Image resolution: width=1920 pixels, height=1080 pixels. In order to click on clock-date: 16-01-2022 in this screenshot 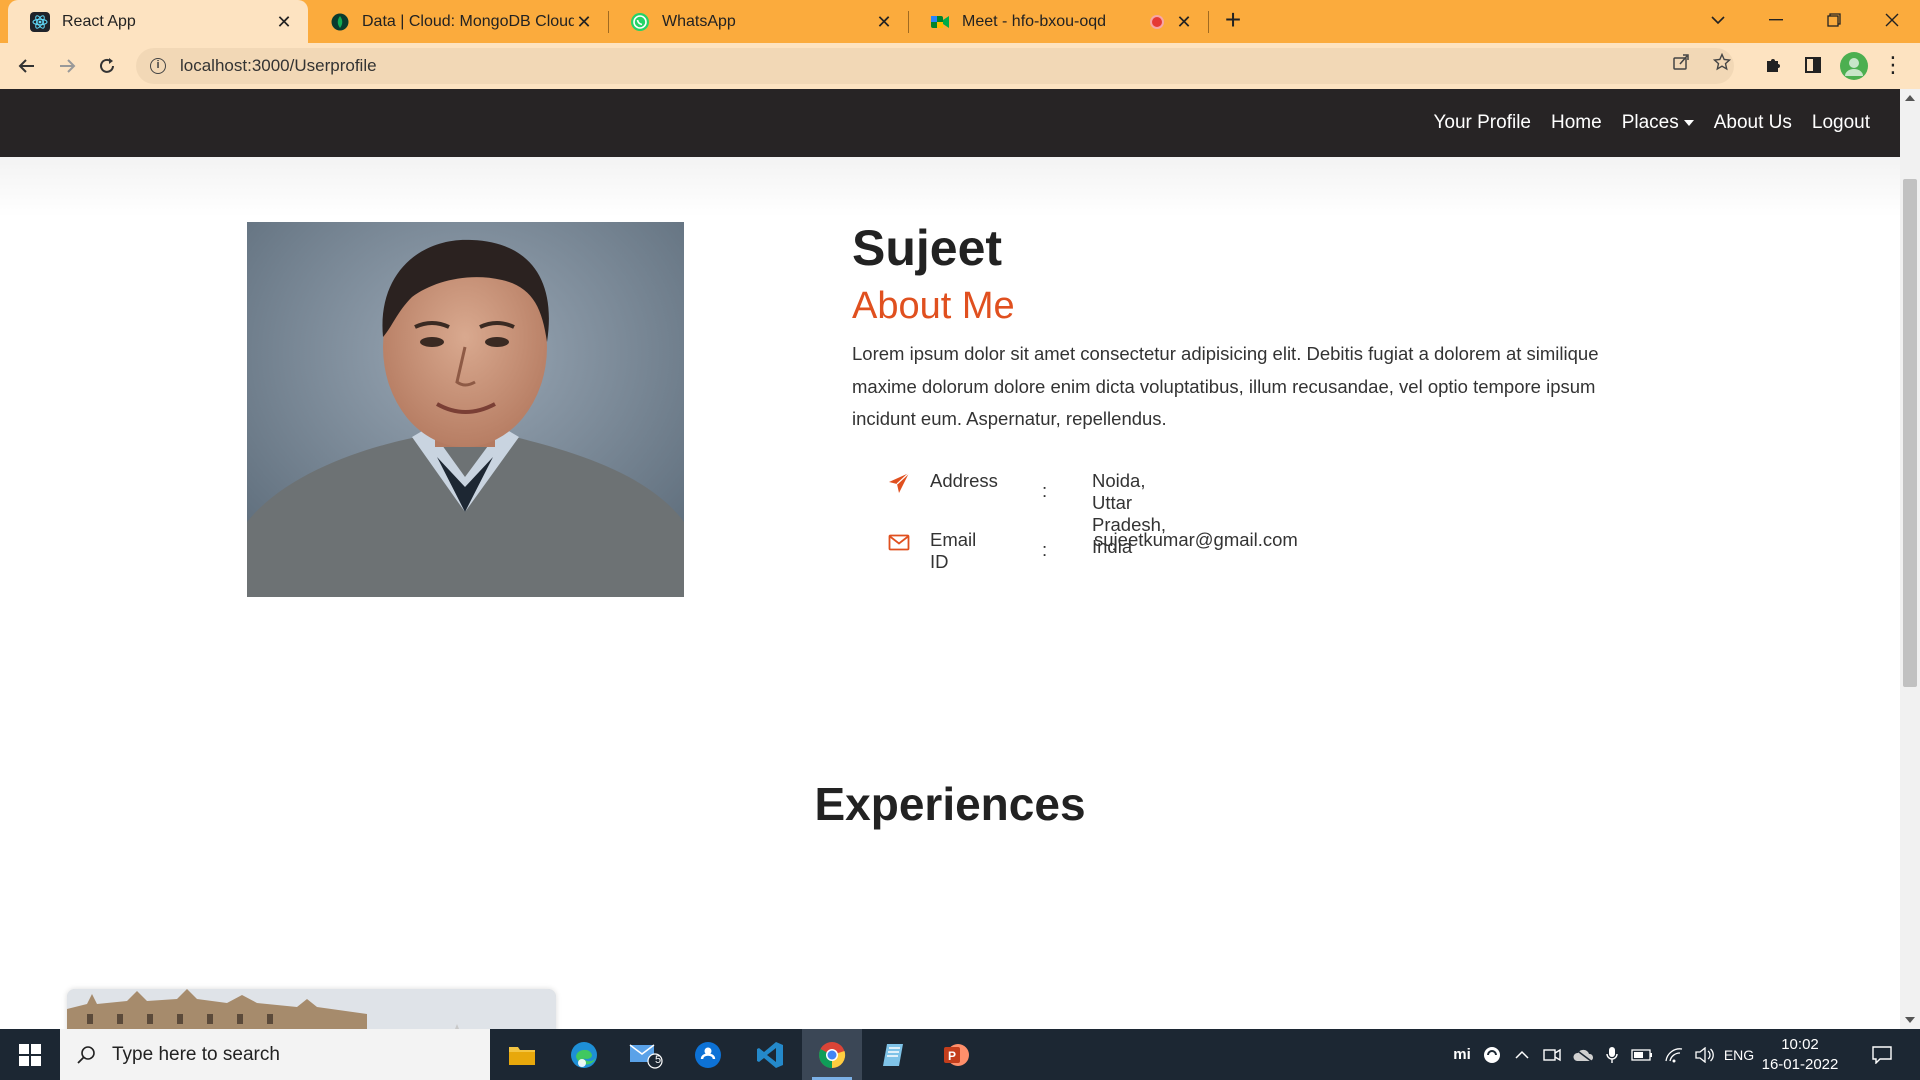, I will do `click(1800, 1064)`.